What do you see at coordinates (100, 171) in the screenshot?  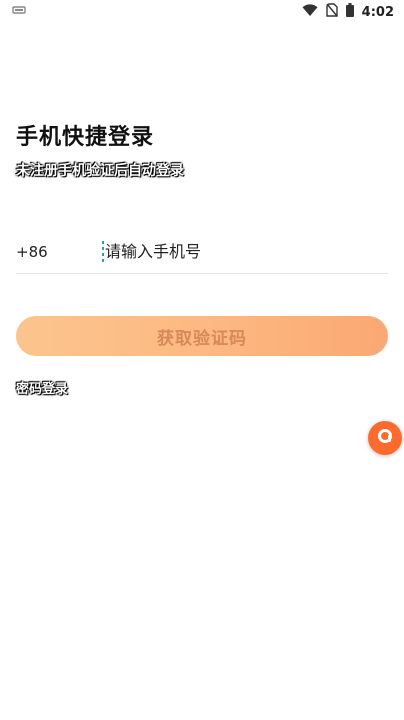 I see `page-subtitle: 未注册手机验证后自动登录` at bounding box center [100, 171].